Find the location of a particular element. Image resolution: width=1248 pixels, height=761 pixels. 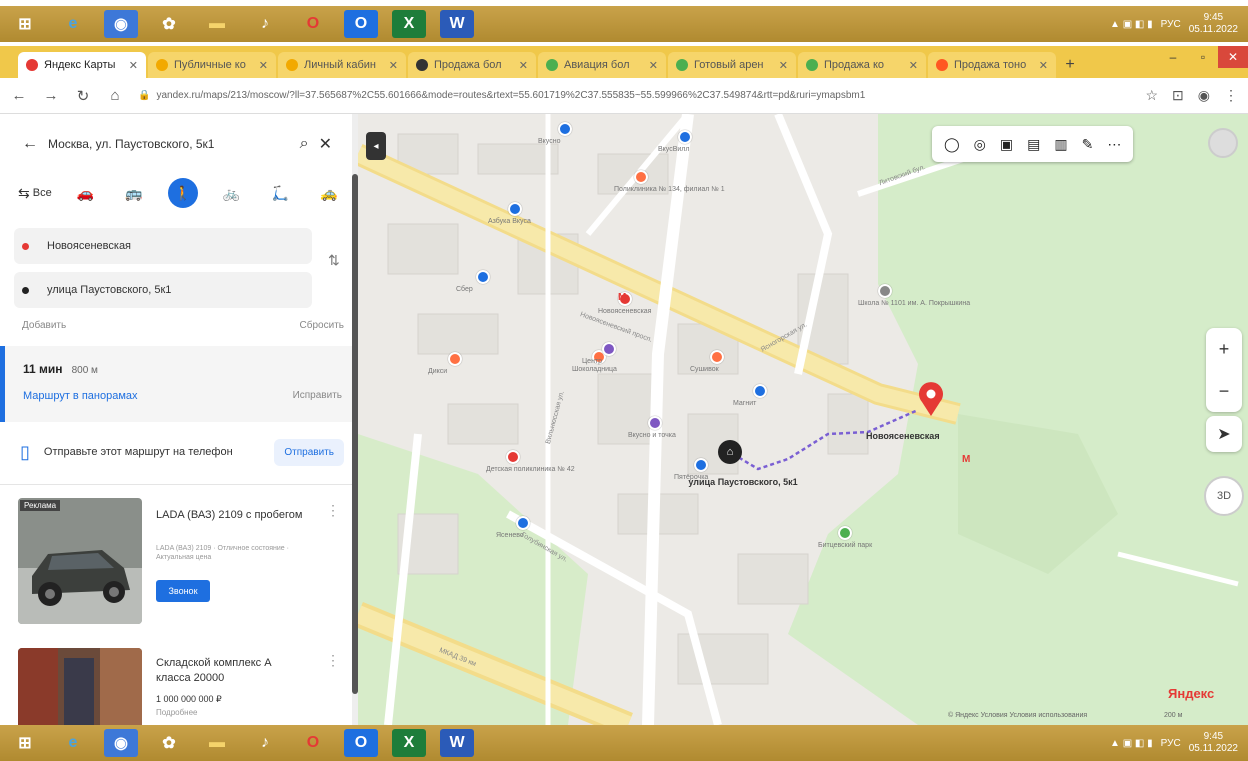

minimize-button: ‒ is located at coordinates (1173, 57).